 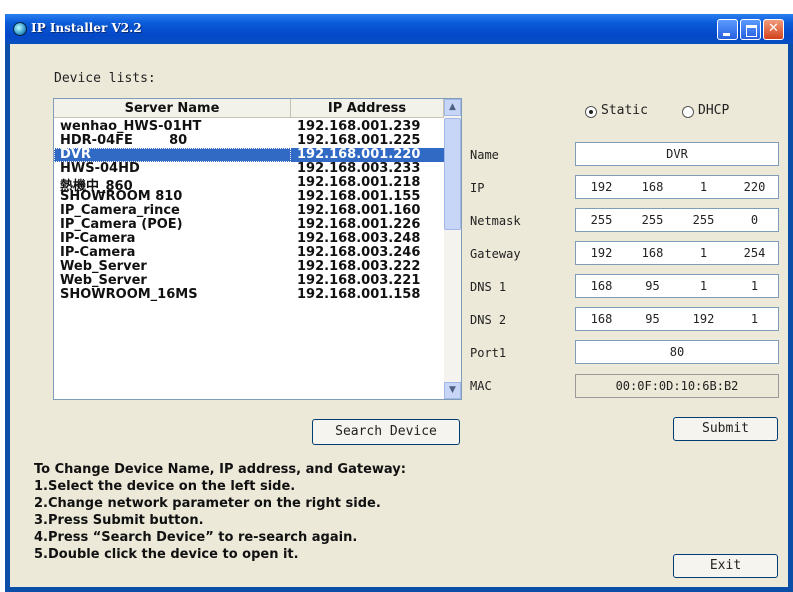 I want to click on ip-octet: 1, so click(x=703, y=187).